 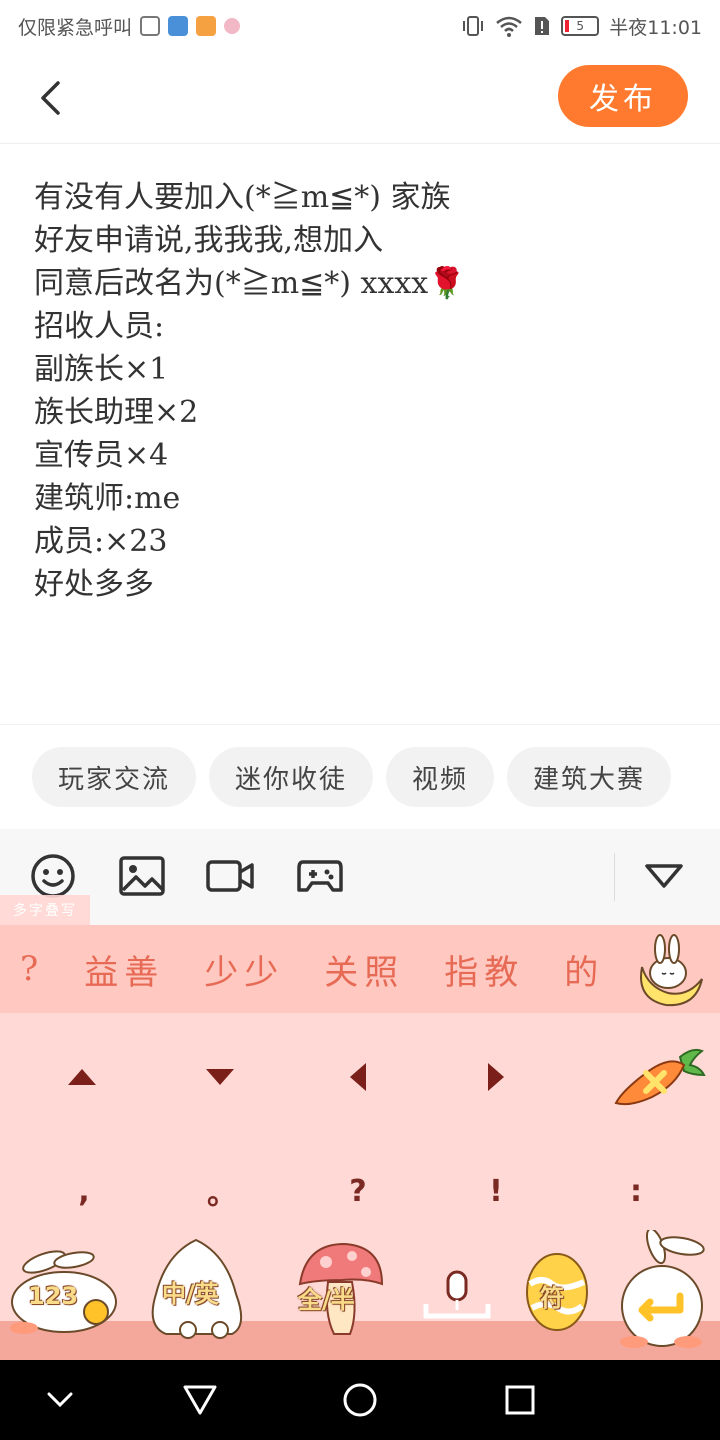 I want to click on candidate-word: 少少, so click(x=244, y=969).